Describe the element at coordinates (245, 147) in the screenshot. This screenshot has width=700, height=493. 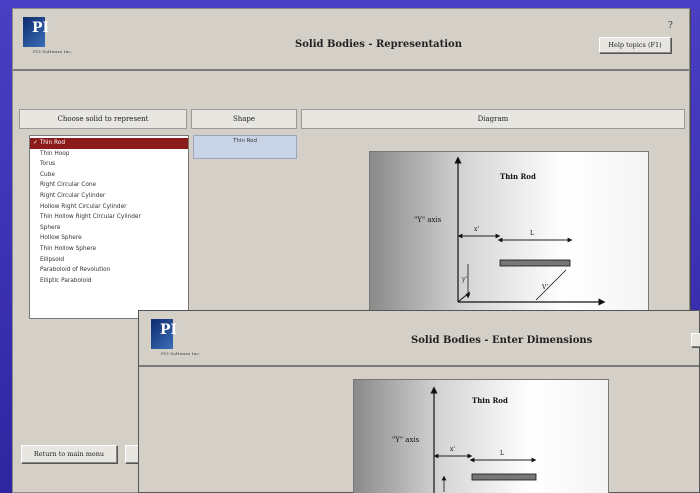
I see `shape-list: Thin Rod` at that location.